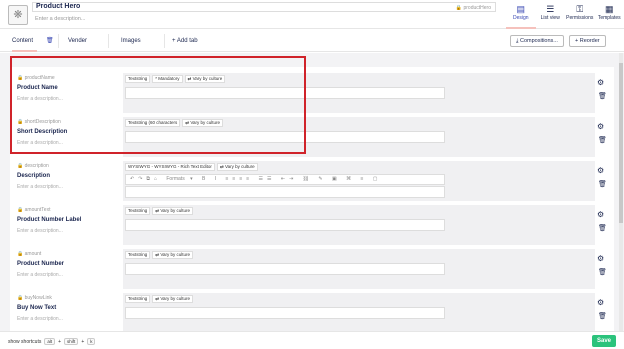  Describe the element at coordinates (39, 122) in the screenshot. I see `property-alias: 🔒 shortDescription` at that location.